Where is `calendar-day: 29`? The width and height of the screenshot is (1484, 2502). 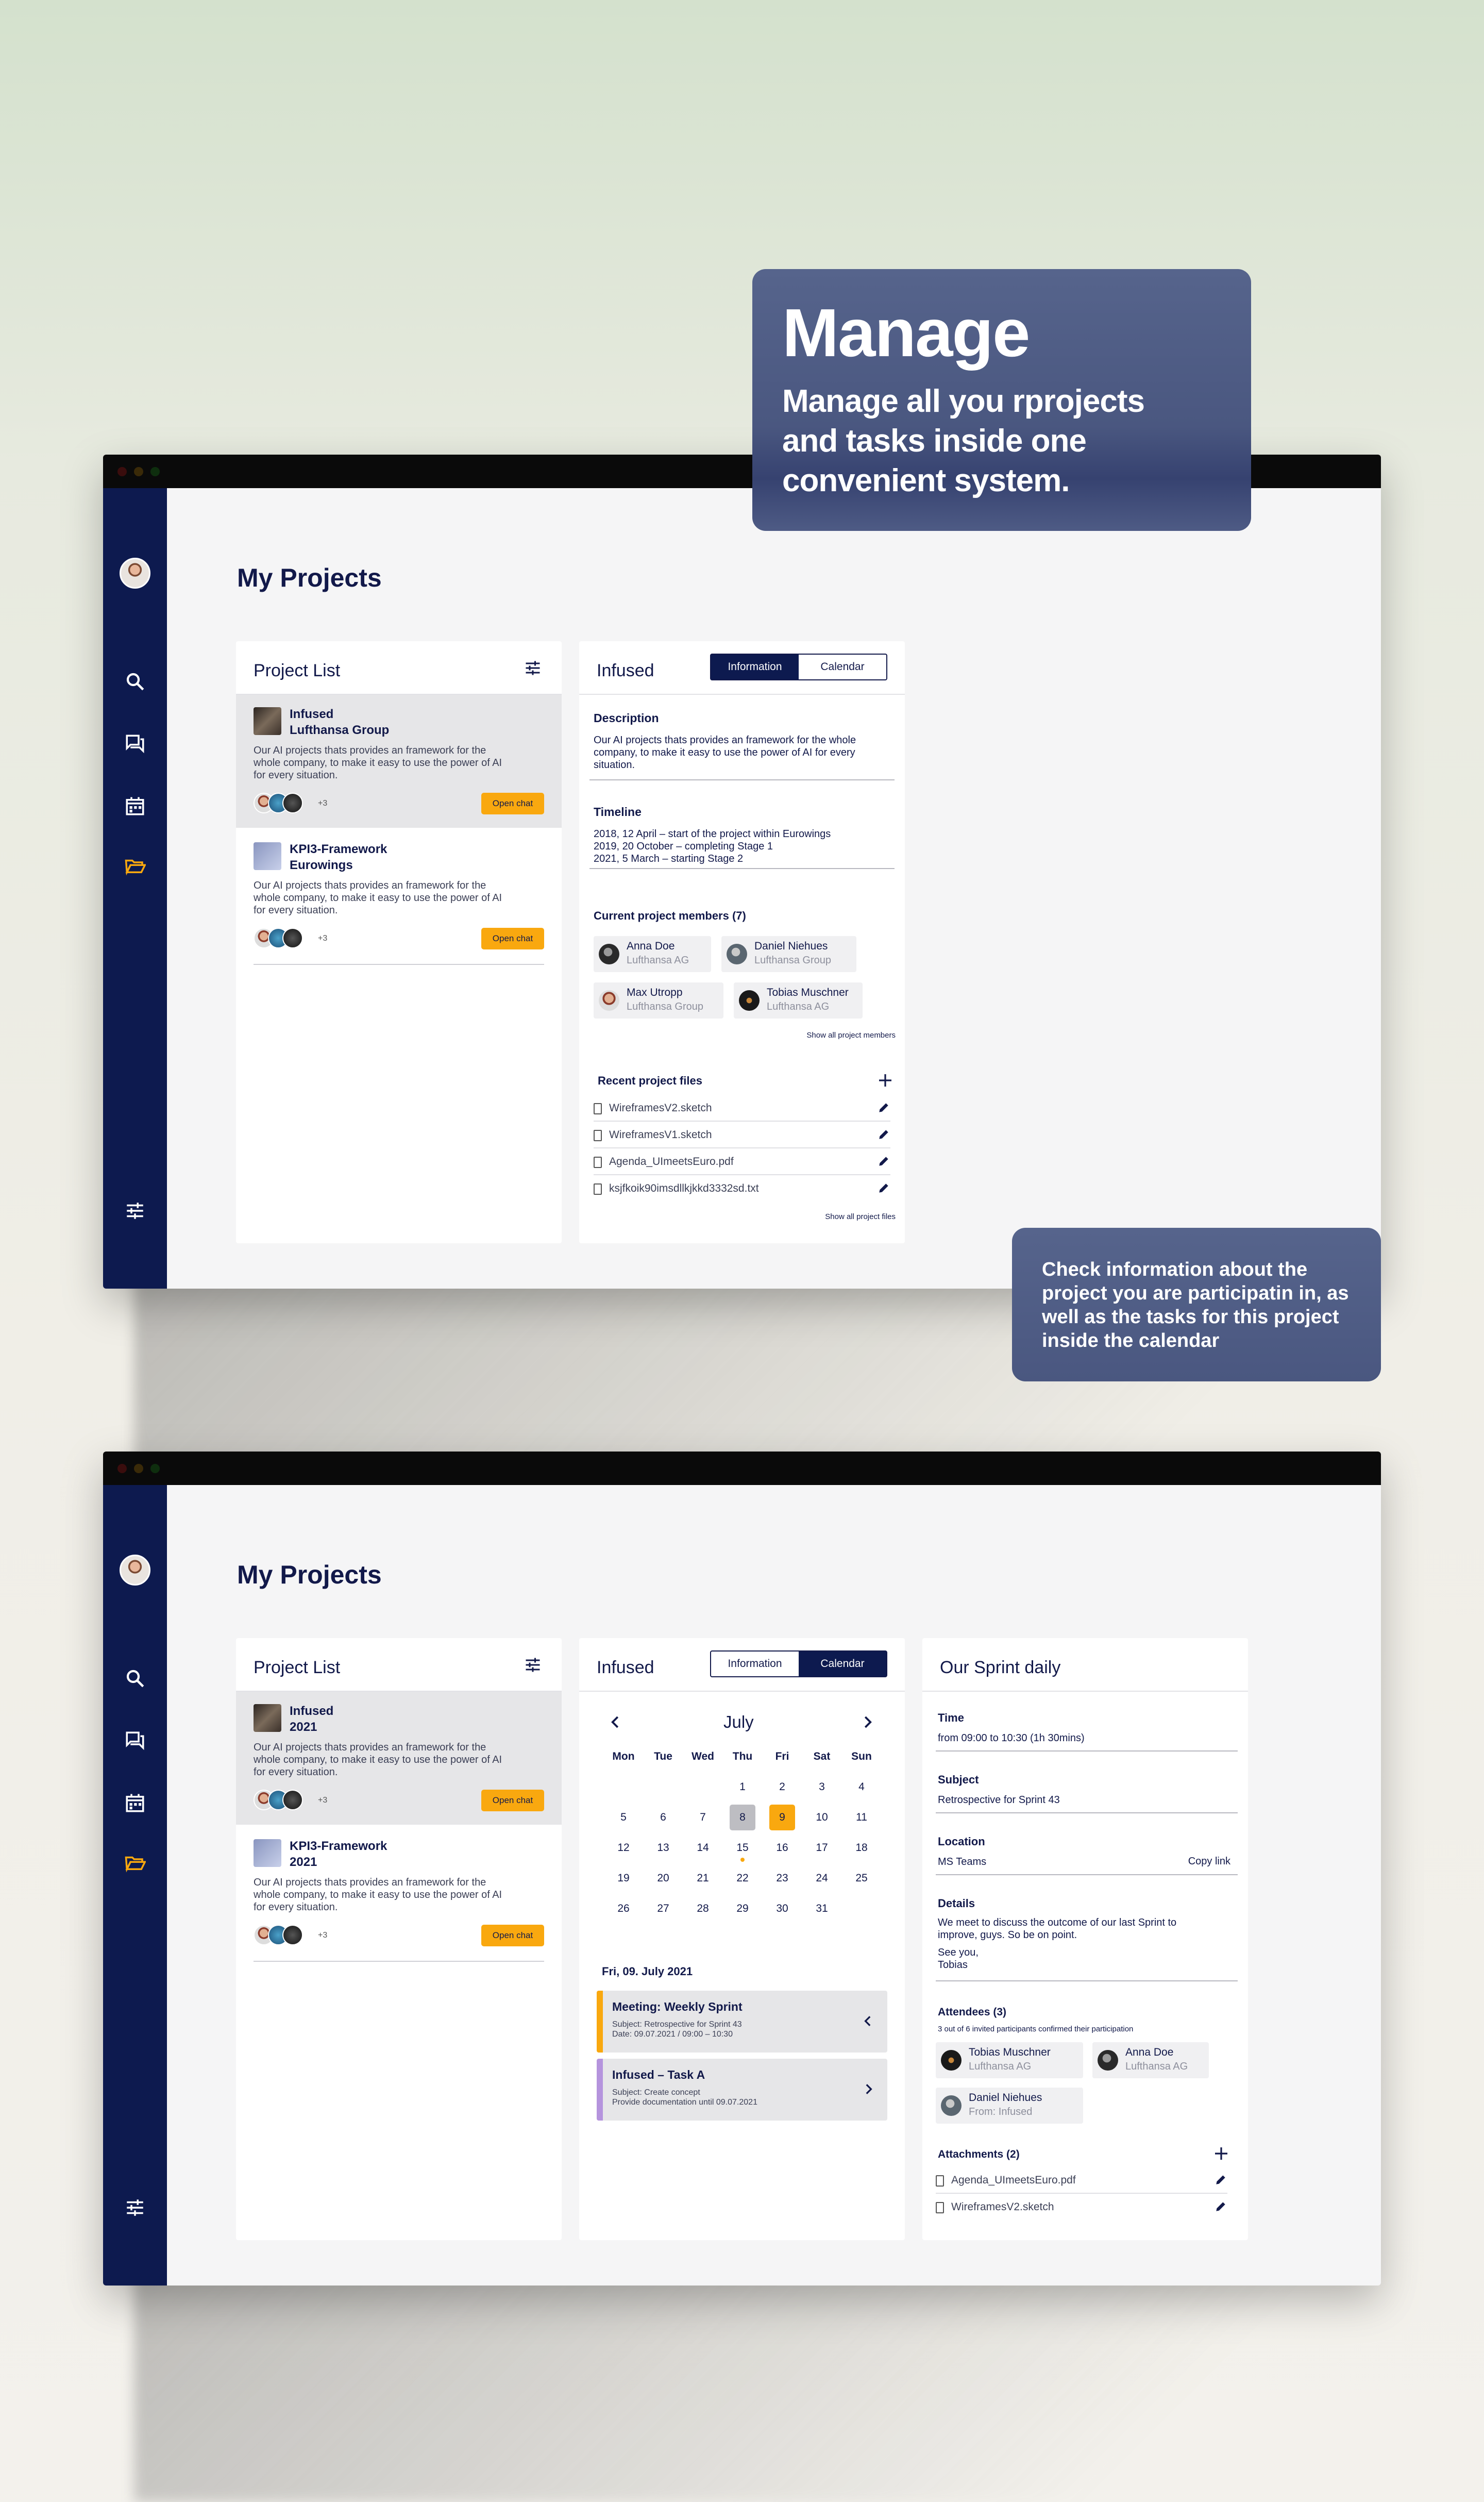 calendar-day: 29 is located at coordinates (742, 1909).